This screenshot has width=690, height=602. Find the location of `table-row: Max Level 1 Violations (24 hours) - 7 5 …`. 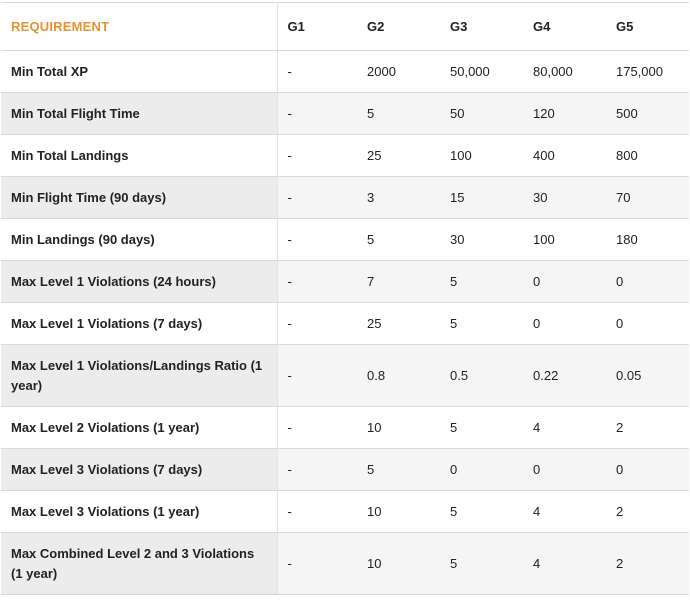

table-row: Max Level 1 Violations (24 hours) - 7 5 … is located at coordinates (345, 281).